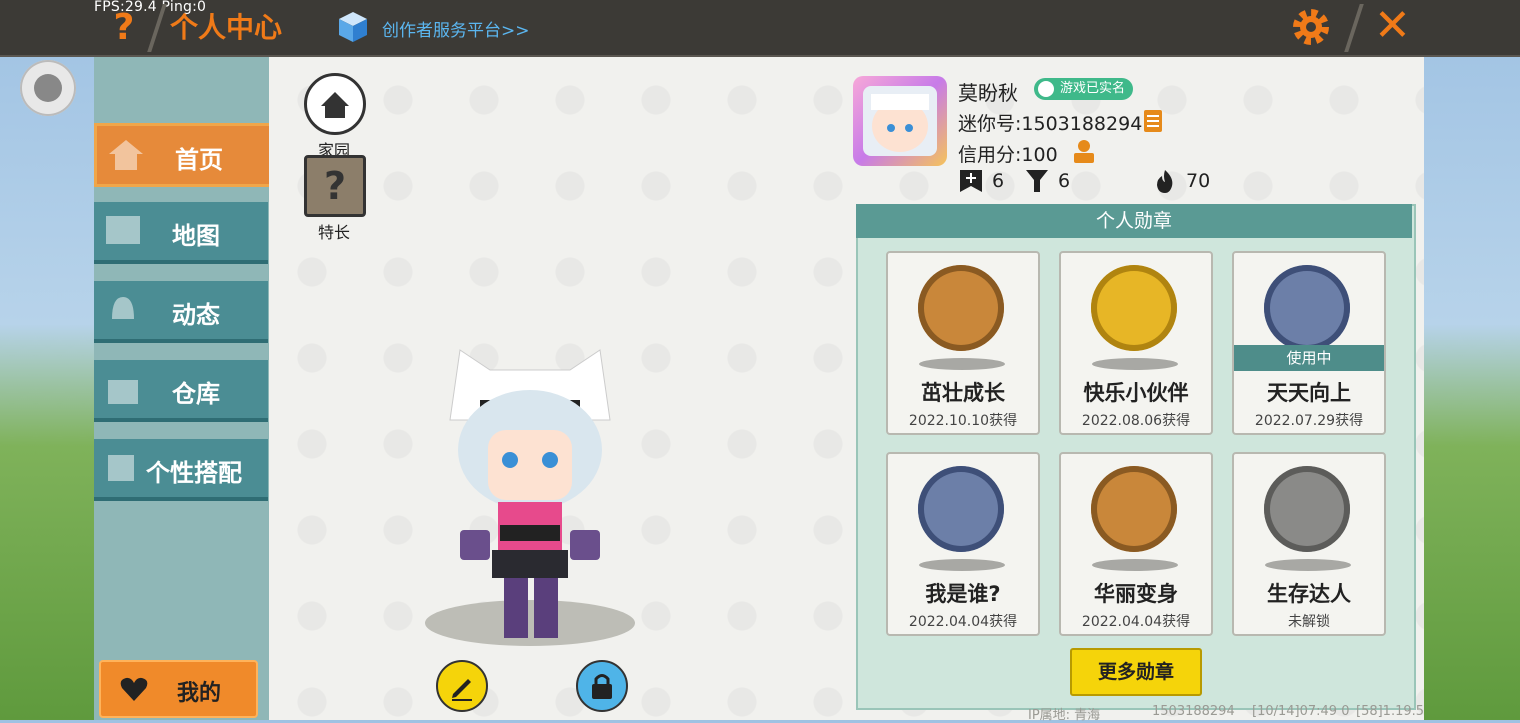 This screenshot has width=1520, height=723. I want to click on ip-location: IP属地: 青海, so click(1064, 715).